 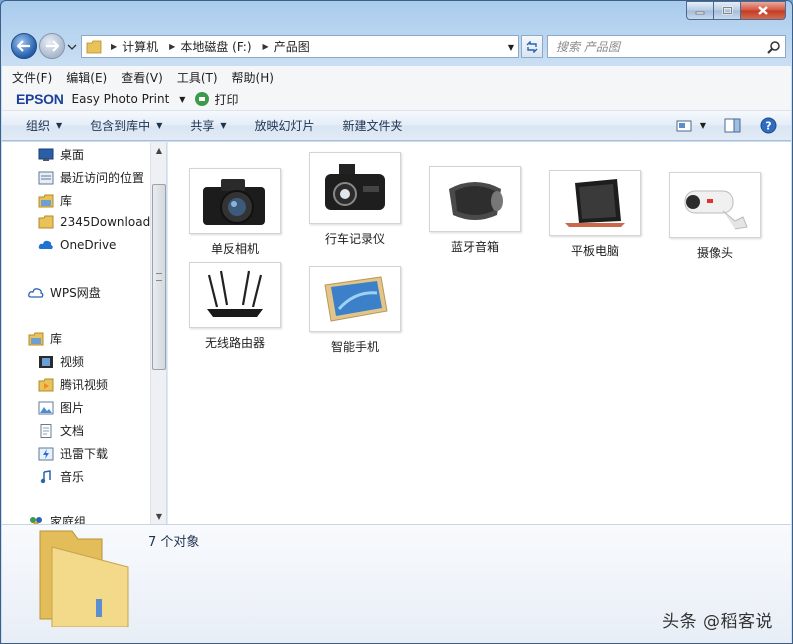 I want to click on file-item-webcam: 摄像头, so click(x=715, y=216).